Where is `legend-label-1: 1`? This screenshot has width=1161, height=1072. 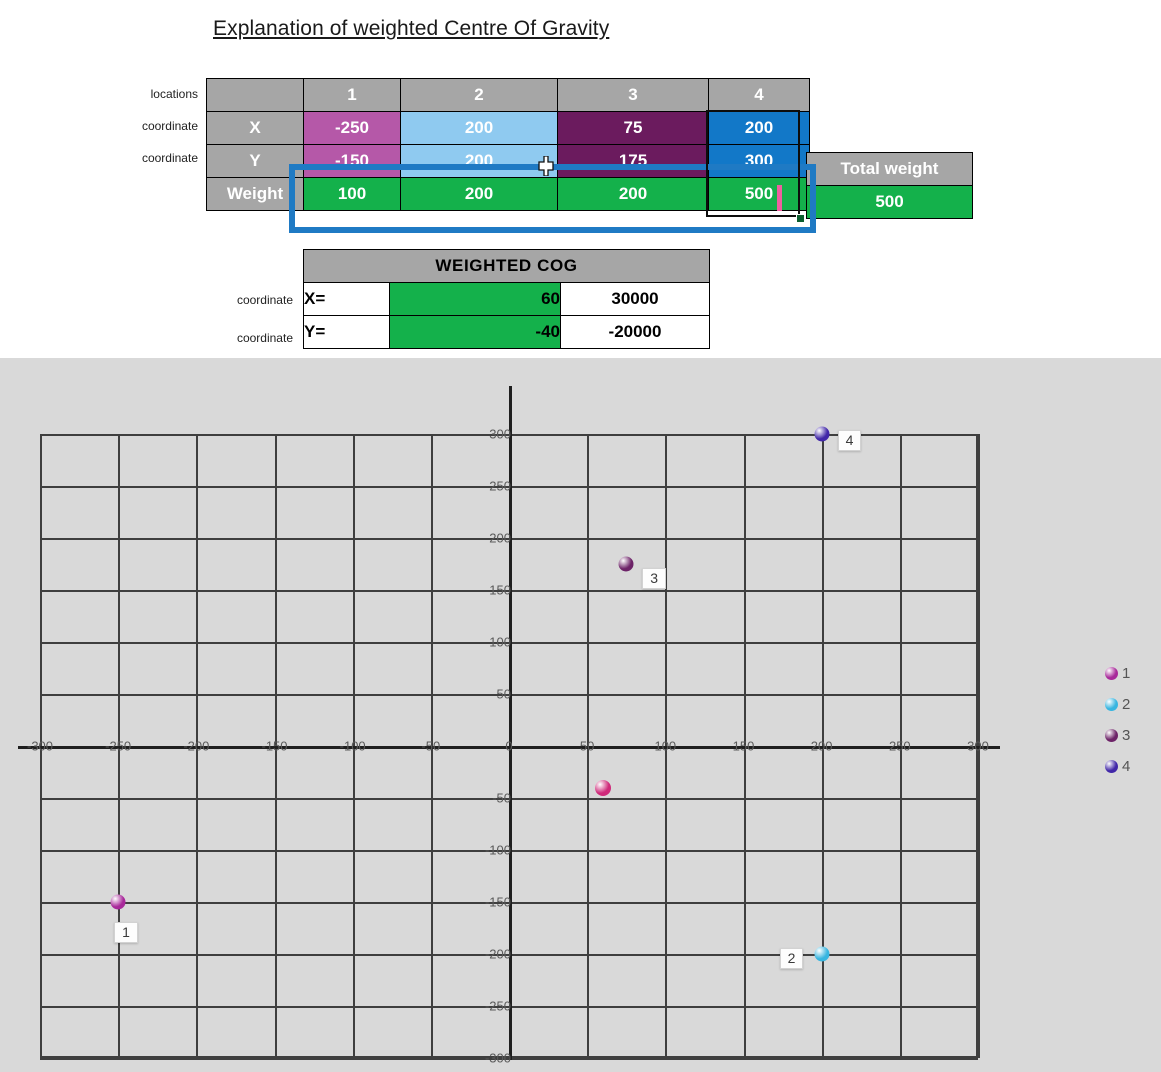 legend-label-1: 1 is located at coordinates (1126, 673).